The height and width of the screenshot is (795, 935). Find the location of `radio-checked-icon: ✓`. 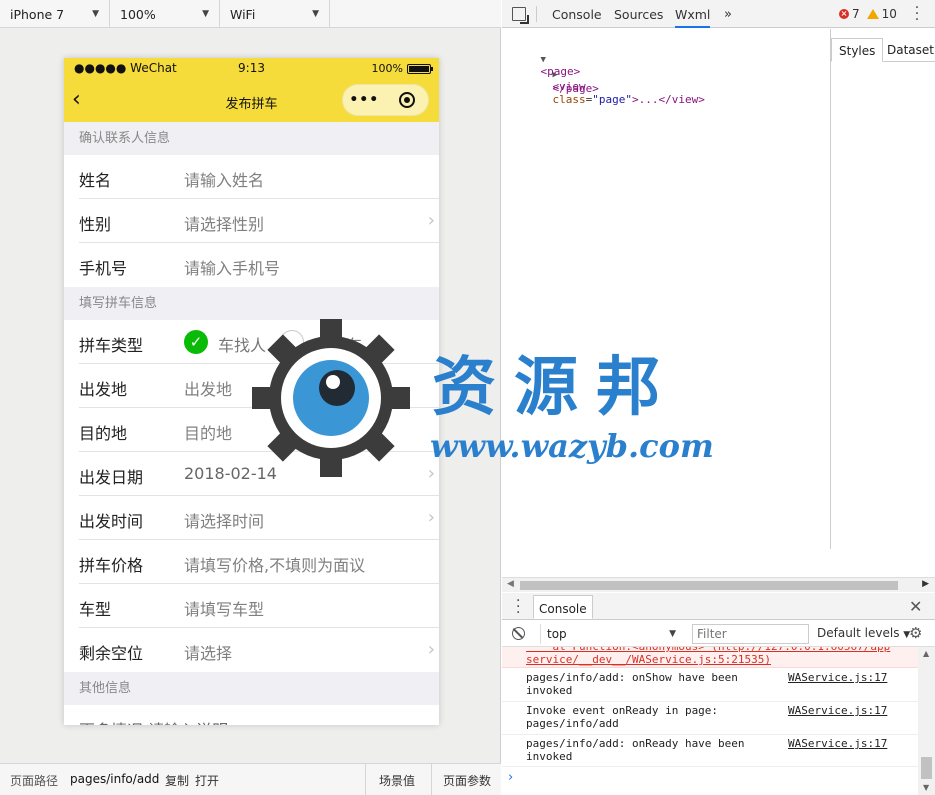

radio-checked-icon: ✓ is located at coordinates (196, 342).